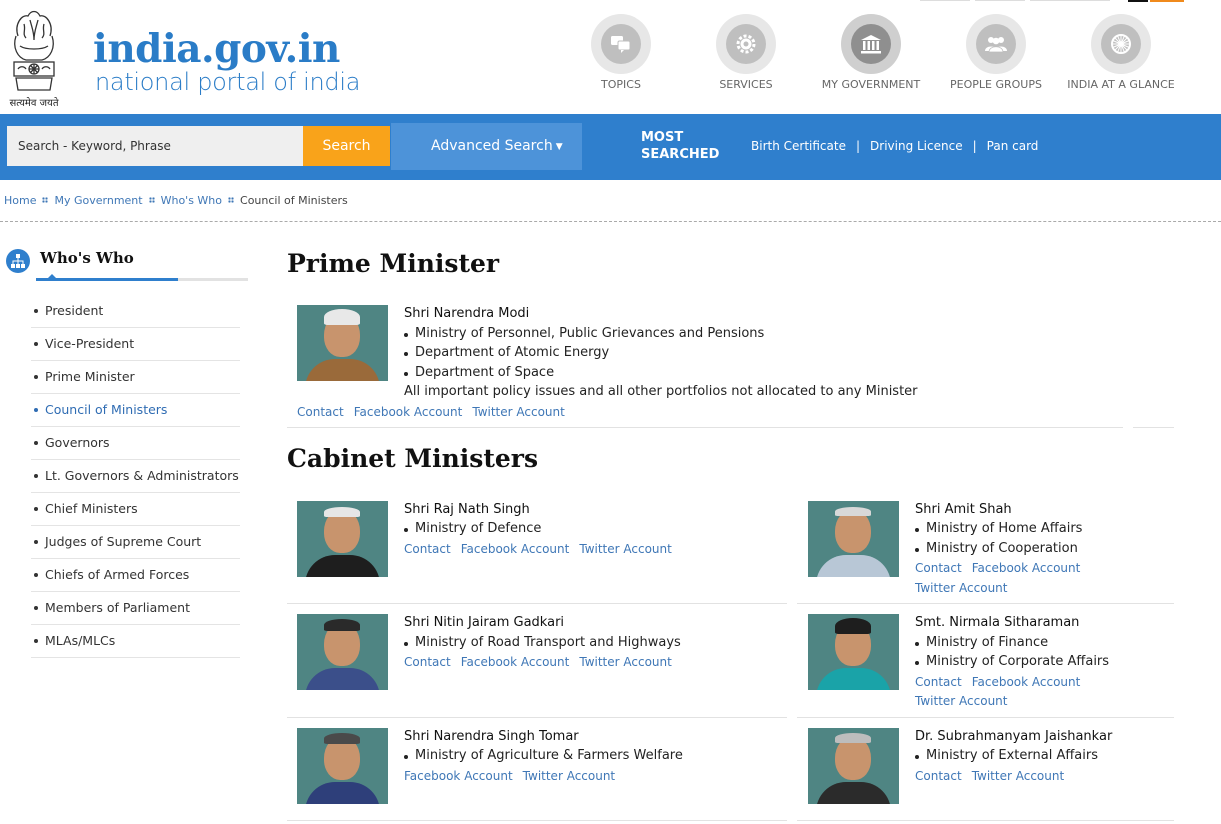 The image size is (1221, 824). What do you see at coordinates (346, 146) in the screenshot?
I see `search-button: Search` at bounding box center [346, 146].